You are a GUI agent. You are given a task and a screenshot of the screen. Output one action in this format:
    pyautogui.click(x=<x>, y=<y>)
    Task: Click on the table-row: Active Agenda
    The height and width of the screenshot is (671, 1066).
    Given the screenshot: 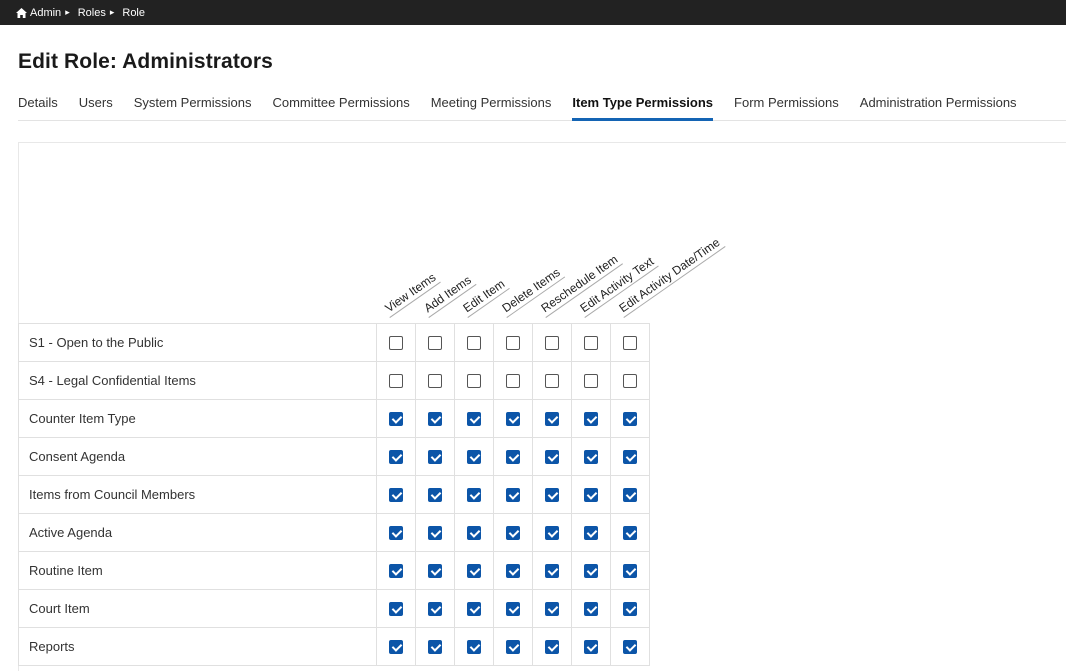 What is the action you would take?
    pyautogui.click(x=334, y=532)
    